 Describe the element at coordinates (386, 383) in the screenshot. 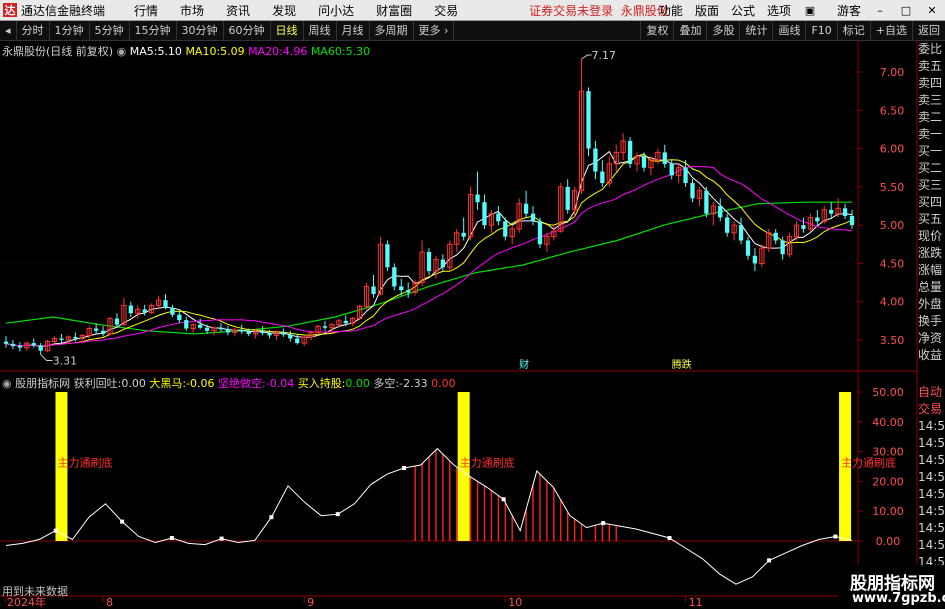

I see `indicator-item-label: 多空:` at that location.